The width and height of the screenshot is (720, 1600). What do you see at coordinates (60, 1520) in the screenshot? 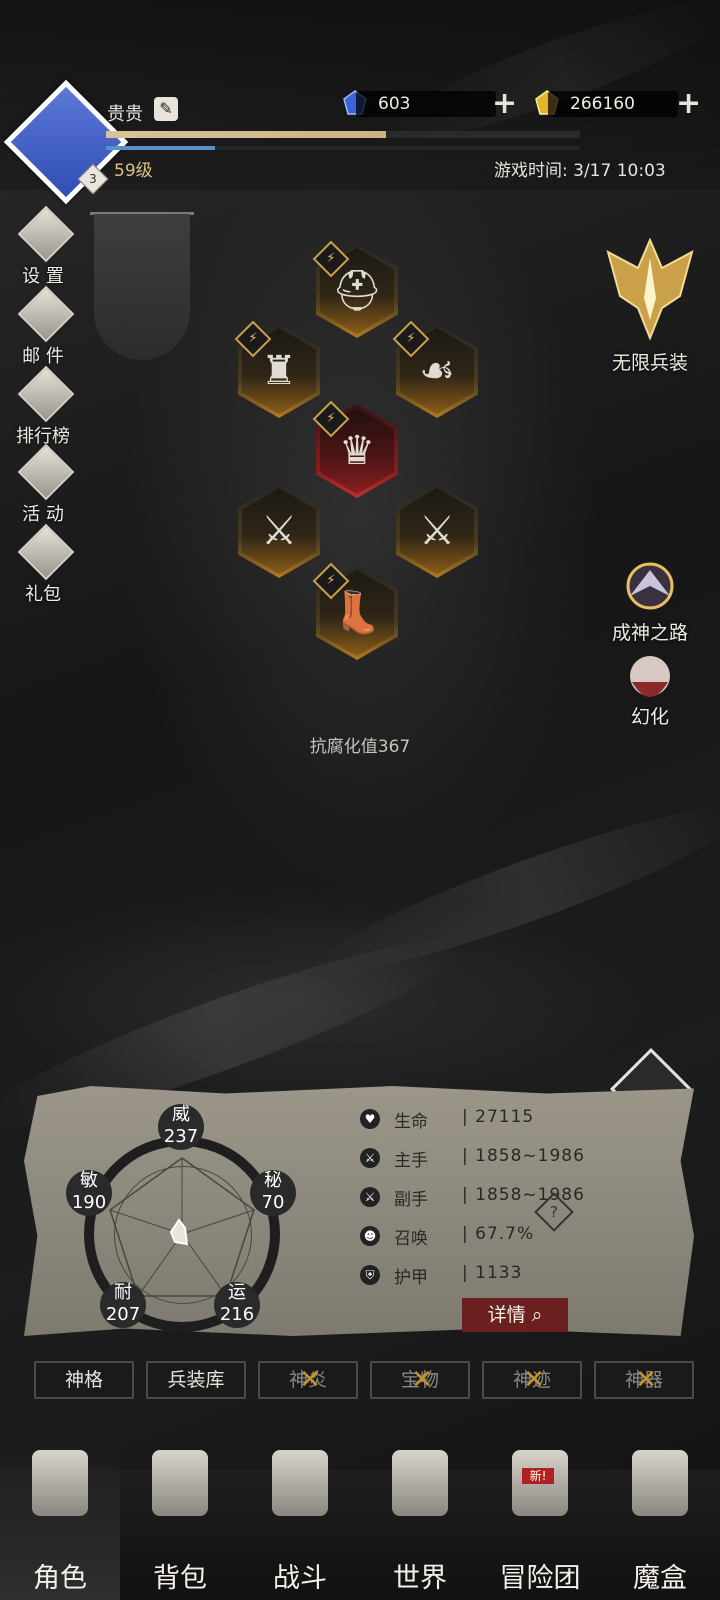
I see `nav-character: 角色` at bounding box center [60, 1520].